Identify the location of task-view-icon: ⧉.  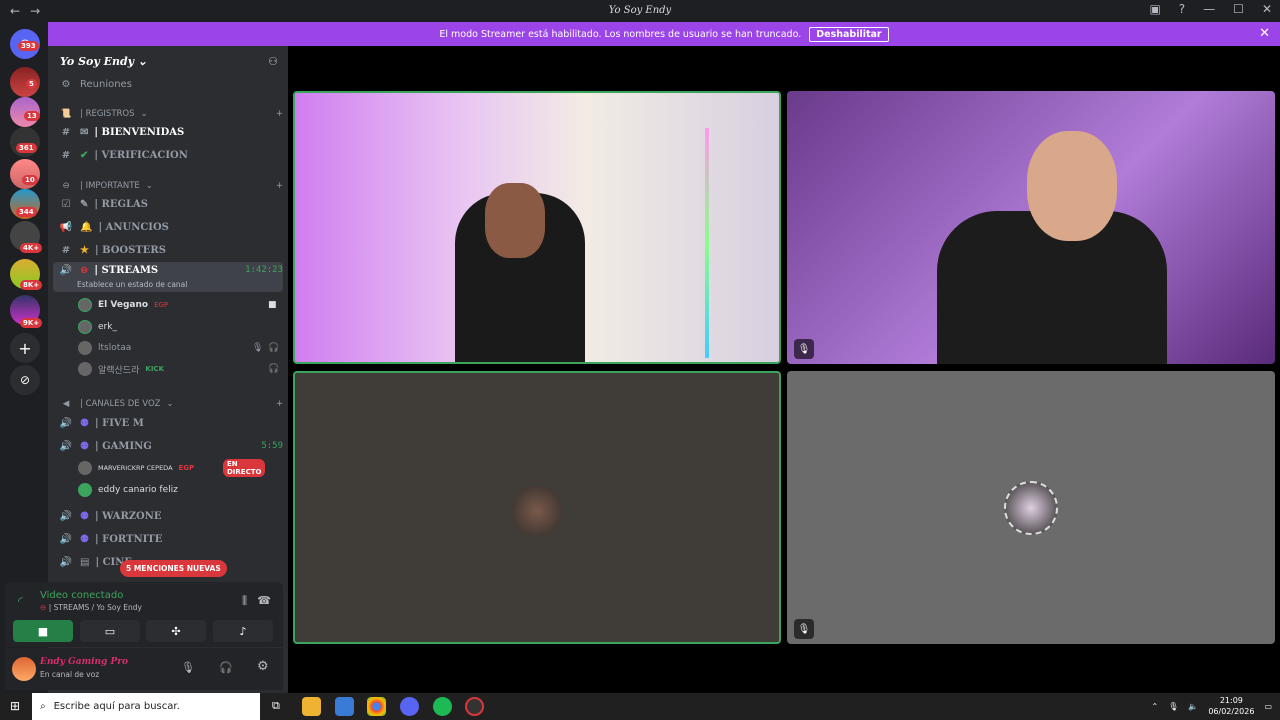
(276, 706).